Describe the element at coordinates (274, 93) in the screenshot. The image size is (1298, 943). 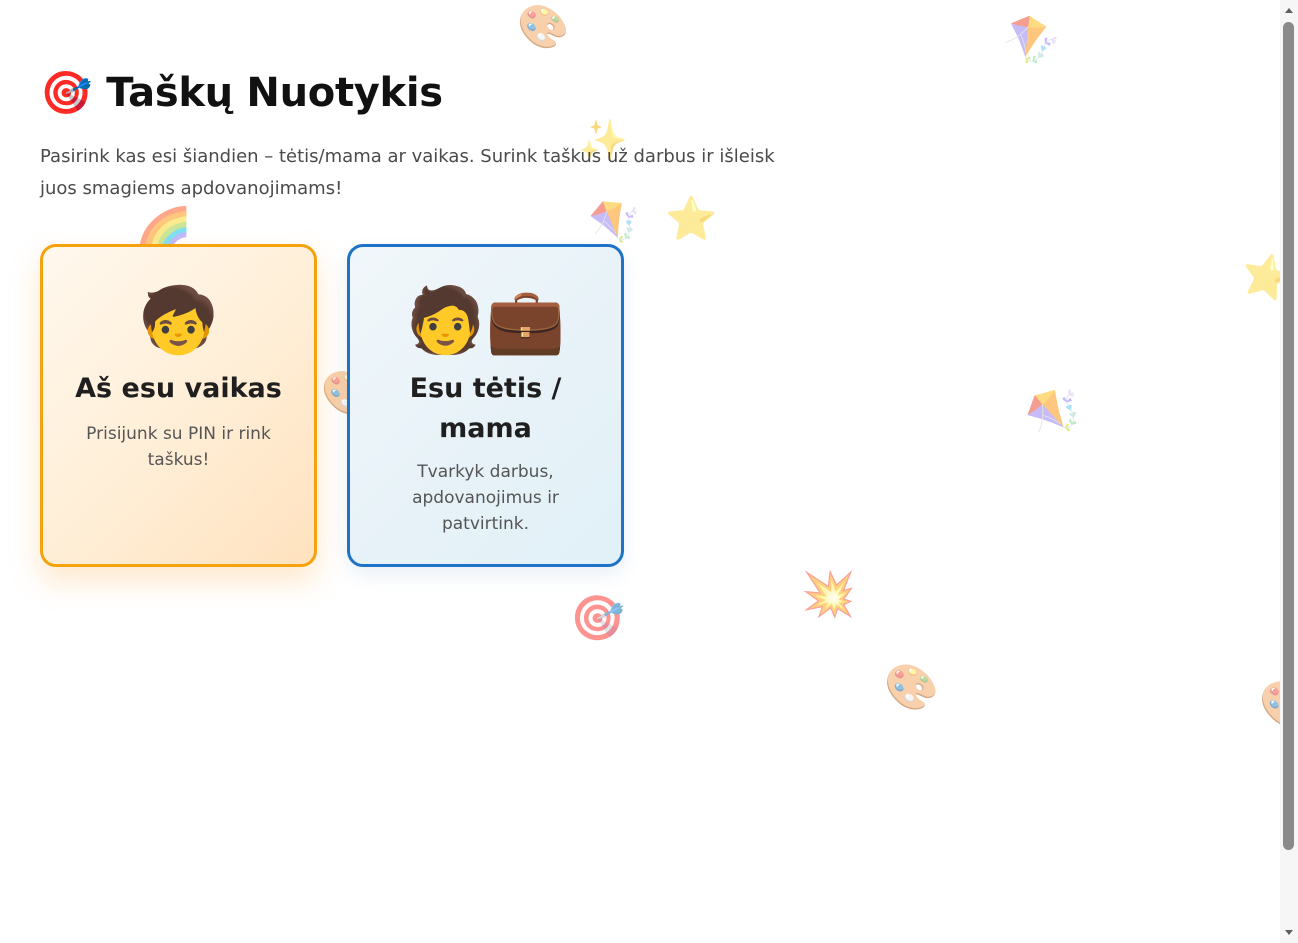
I see `page-title: Taškų Nuotykis` at that location.